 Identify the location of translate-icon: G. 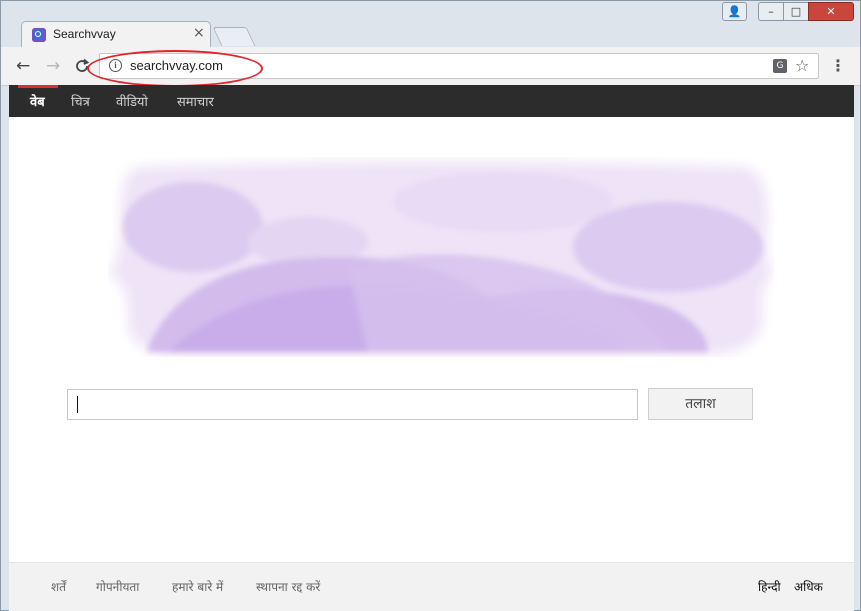
(780, 66).